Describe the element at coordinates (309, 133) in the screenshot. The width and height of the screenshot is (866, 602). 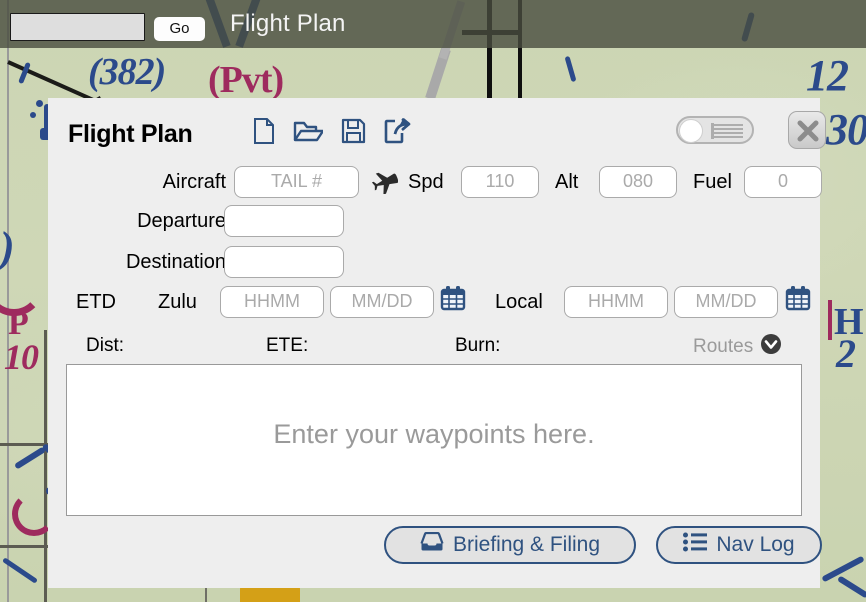
I see `open-icon` at that location.